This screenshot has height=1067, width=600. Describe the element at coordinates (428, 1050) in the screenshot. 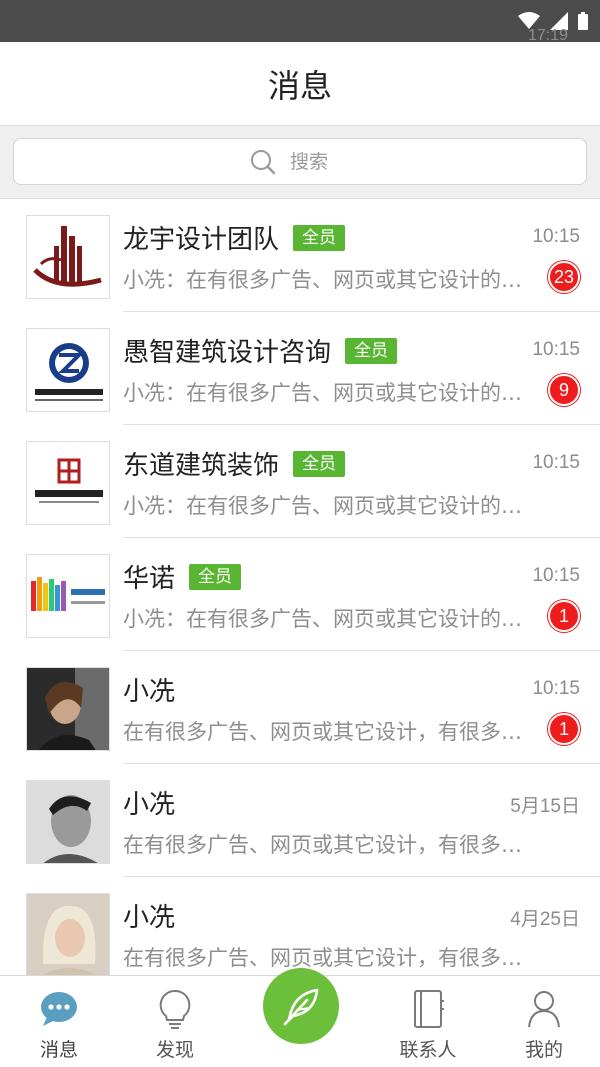

I see `tab-contacts-label: 联系人` at that location.